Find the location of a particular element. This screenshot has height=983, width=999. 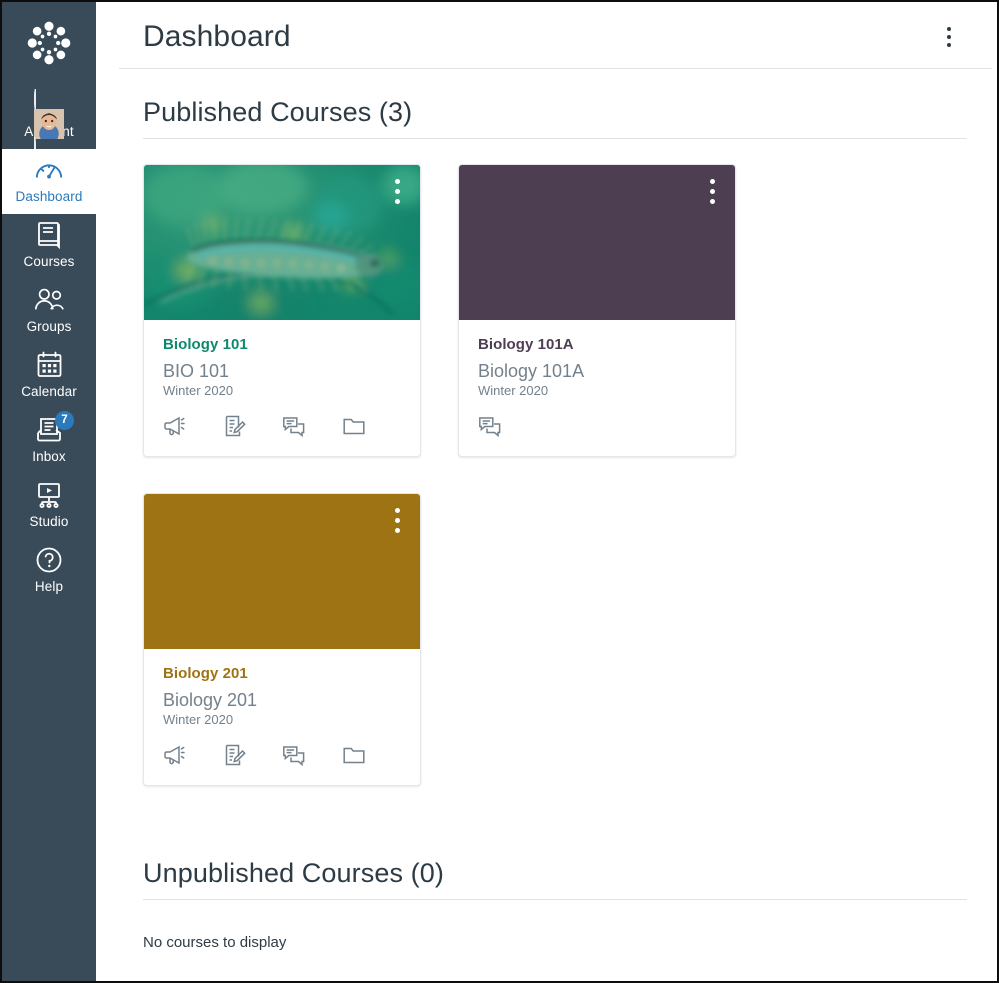

course-image-caterpillar is located at coordinates (282, 242).